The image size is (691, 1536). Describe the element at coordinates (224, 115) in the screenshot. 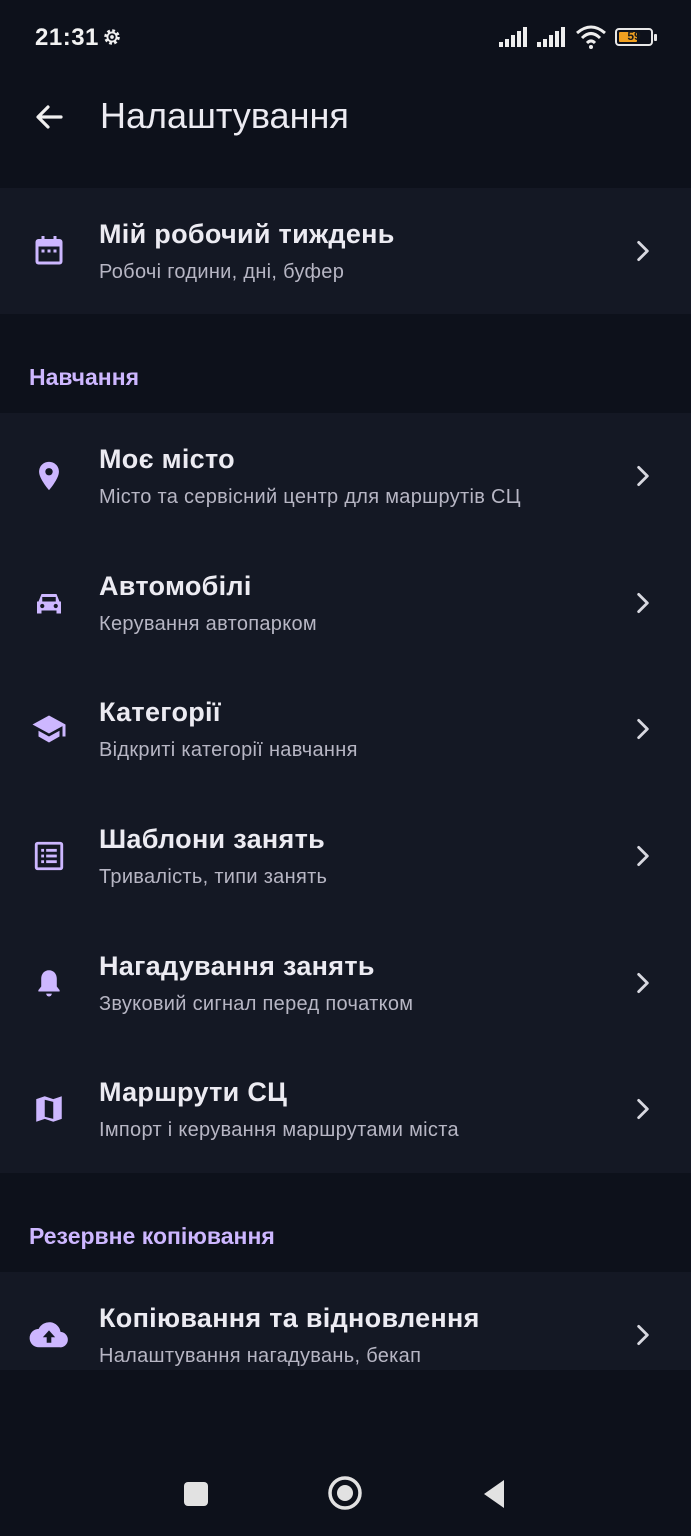

I see `page-title: Налаштування` at that location.